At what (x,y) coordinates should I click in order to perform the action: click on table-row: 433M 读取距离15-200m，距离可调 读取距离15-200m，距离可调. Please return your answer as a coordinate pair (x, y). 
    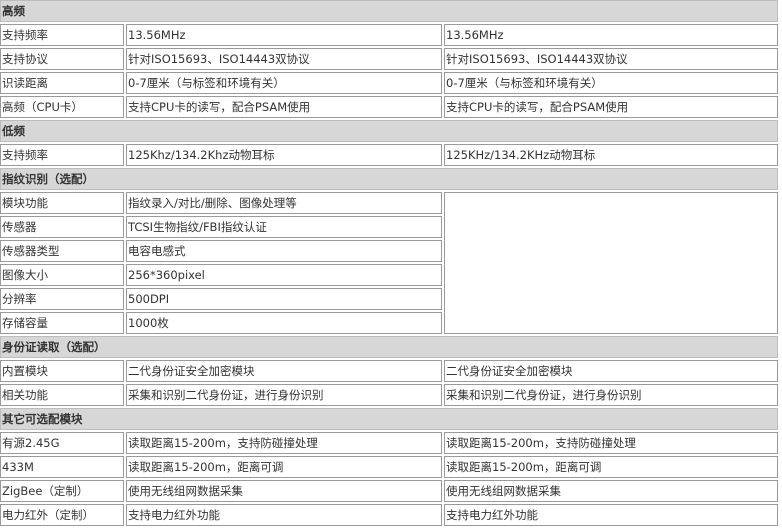
    Looking at the image, I should click on (389, 467).